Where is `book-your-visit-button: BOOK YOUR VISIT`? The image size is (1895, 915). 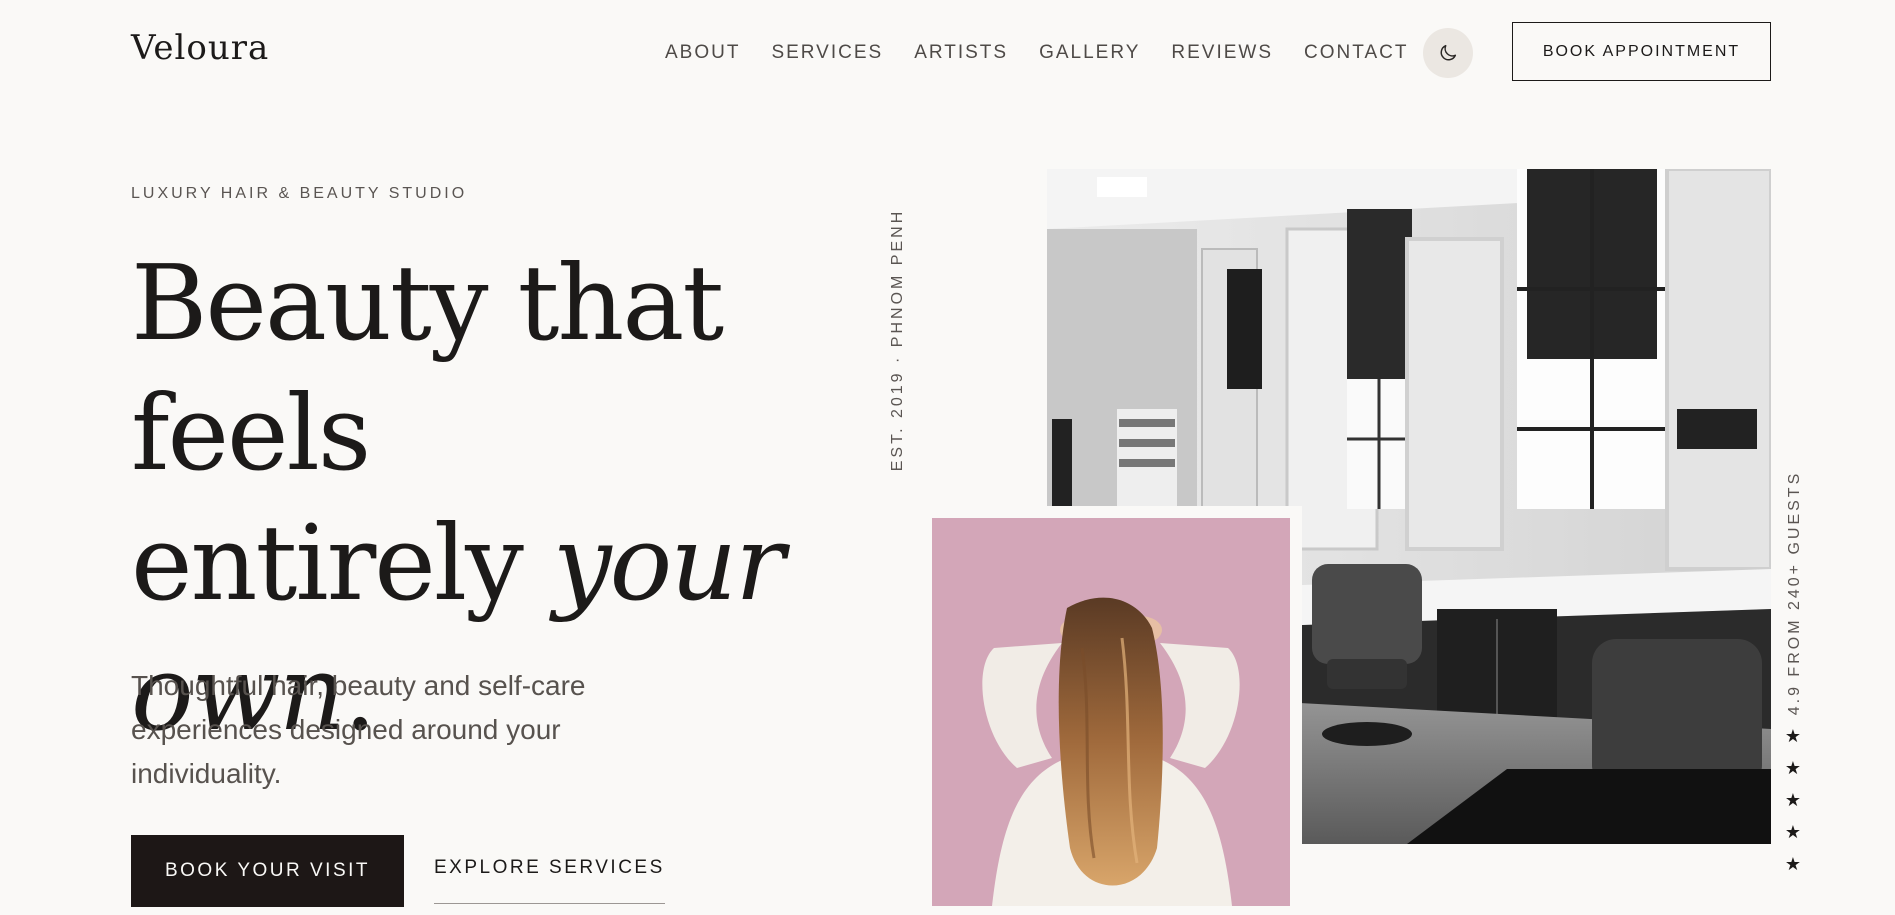 book-your-visit-button: BOOK YOUR VISIT is located at coordinates (267, 871).